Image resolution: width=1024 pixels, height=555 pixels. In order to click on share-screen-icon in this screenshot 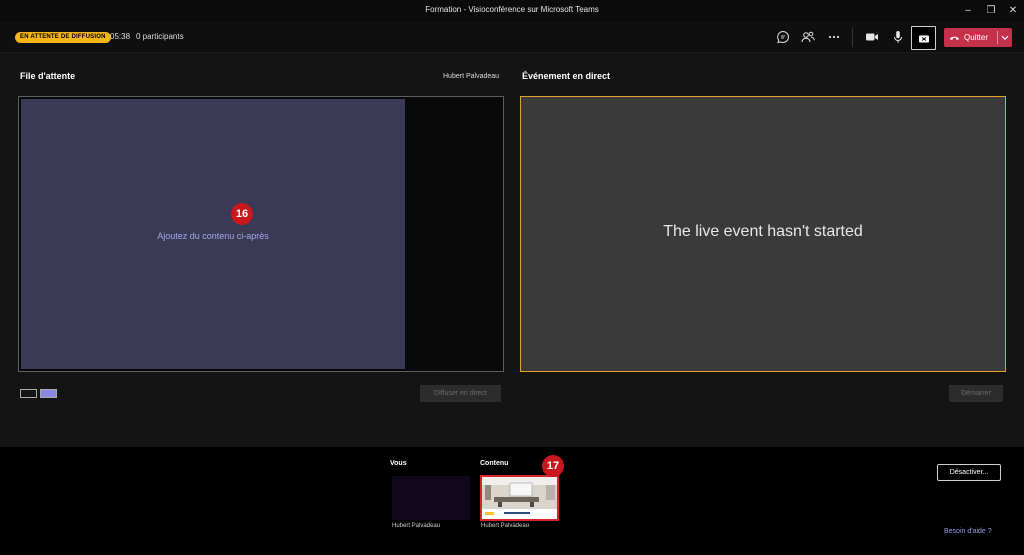, I will do `click(924, 39)`.